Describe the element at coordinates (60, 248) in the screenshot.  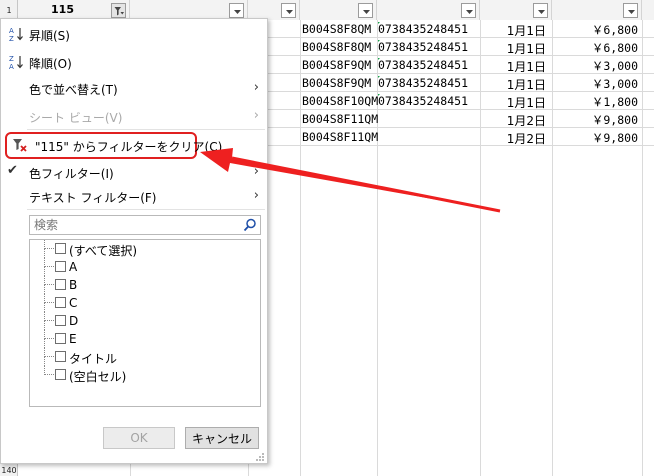
I see `select-all-checkbox` at that location.